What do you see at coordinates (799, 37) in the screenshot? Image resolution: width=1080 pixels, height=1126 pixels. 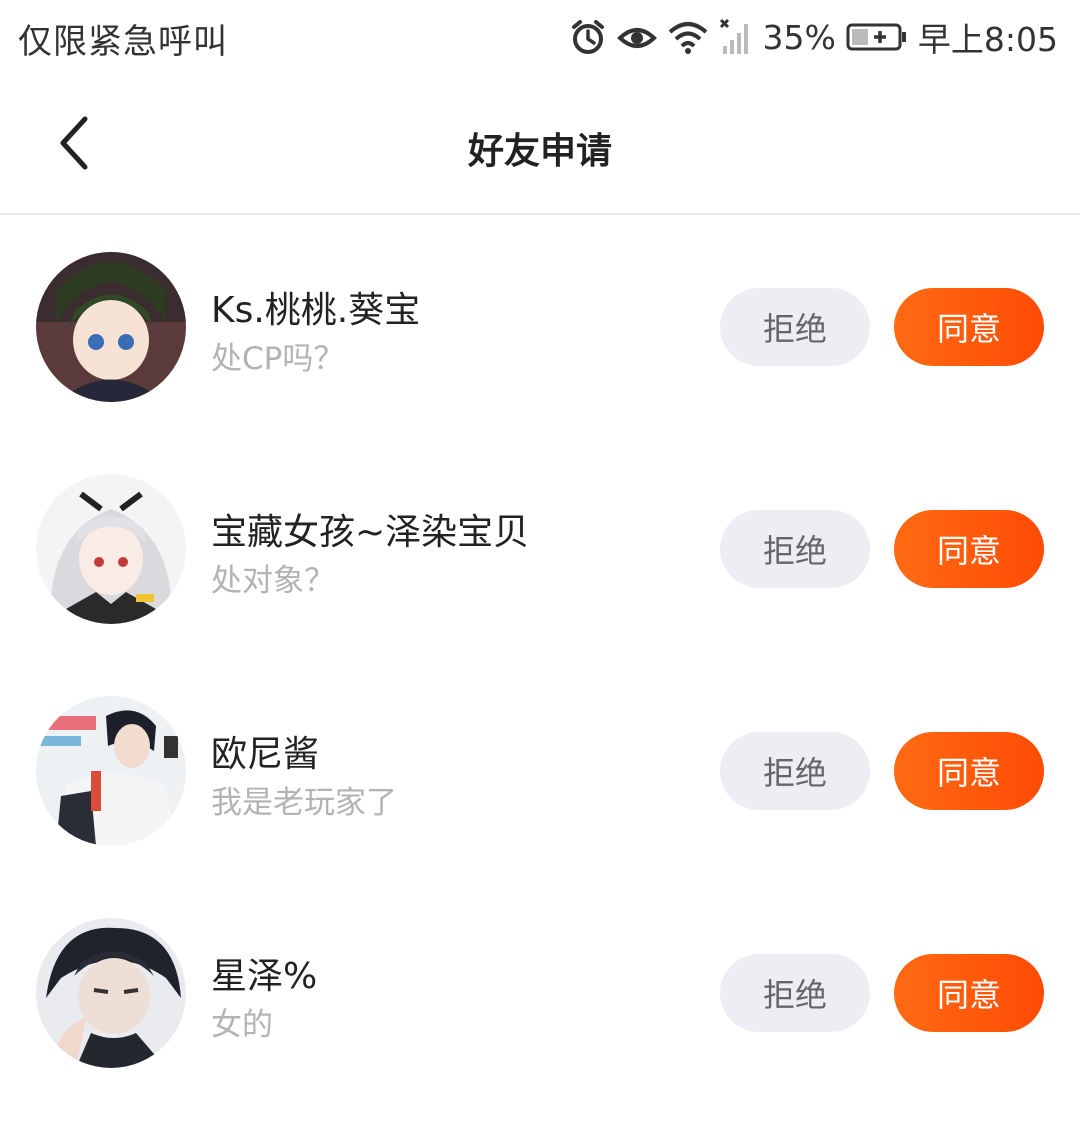 I see `battery-percent: 35%` at bounding box center [799, 37].